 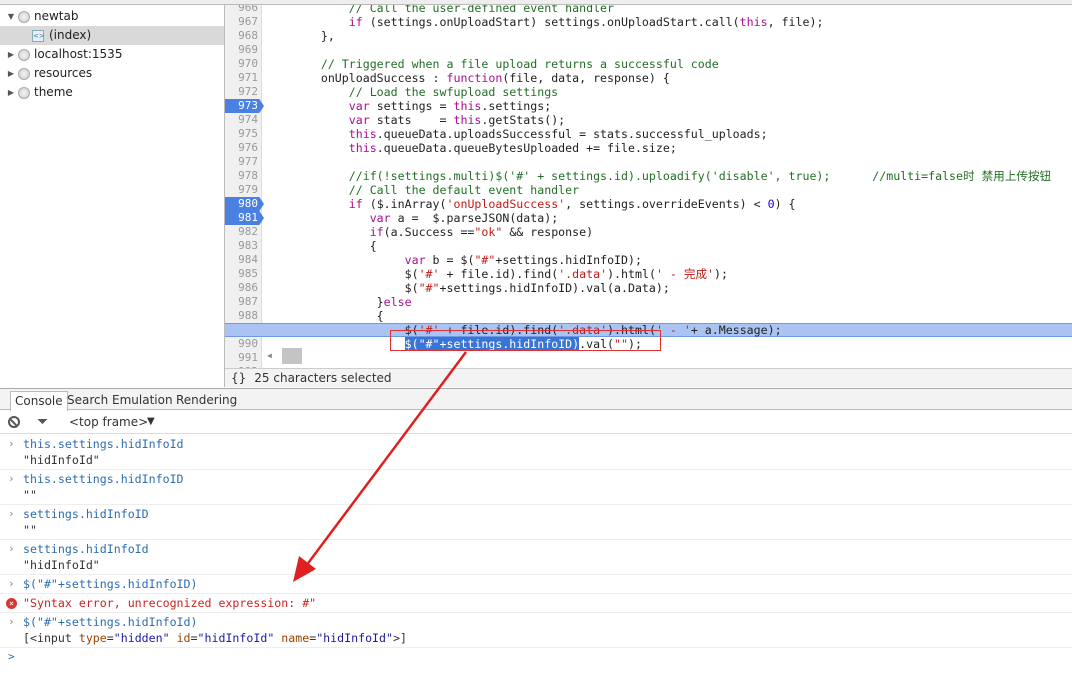 I want to click on line-number: 976, so click(x=243, y=148).